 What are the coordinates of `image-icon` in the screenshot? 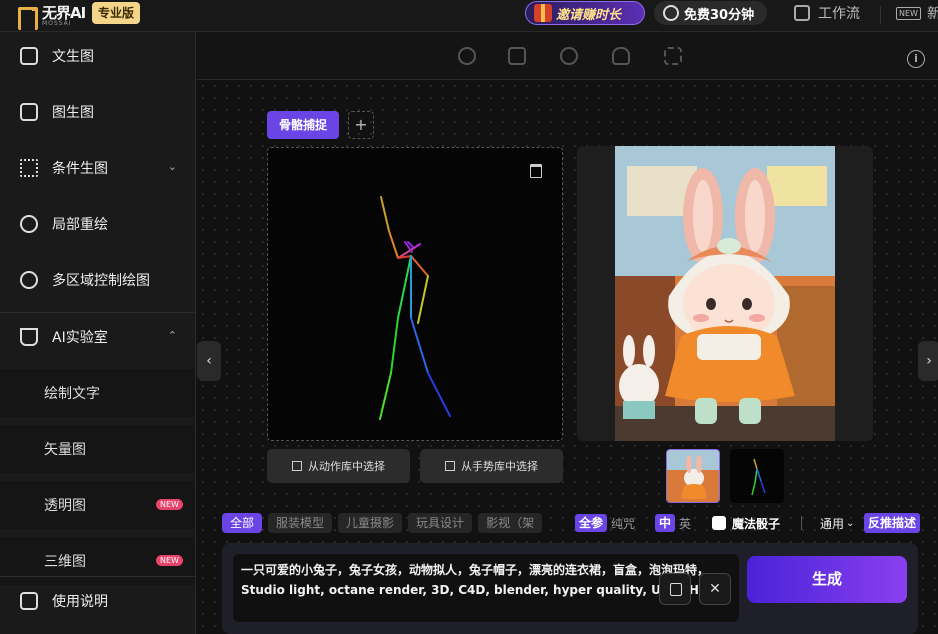 It's located at (29, 56).